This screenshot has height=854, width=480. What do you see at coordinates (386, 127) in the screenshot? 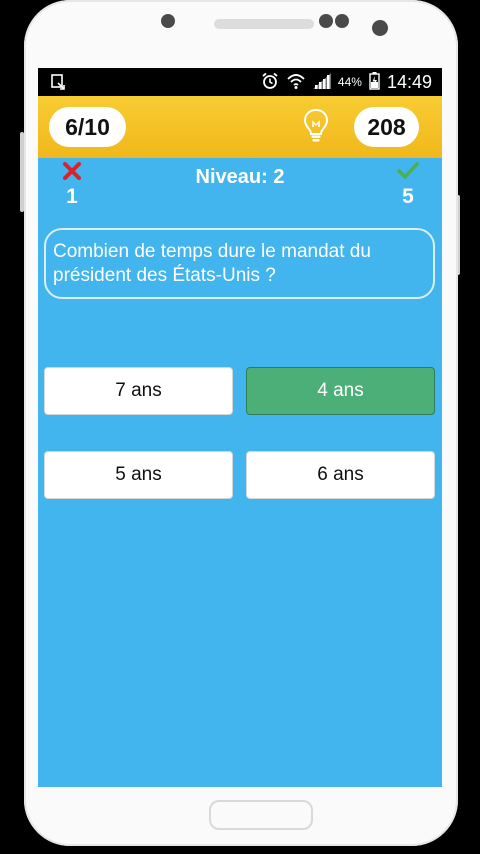
I see `score-counter: 208` at bounding box center [386, 127].